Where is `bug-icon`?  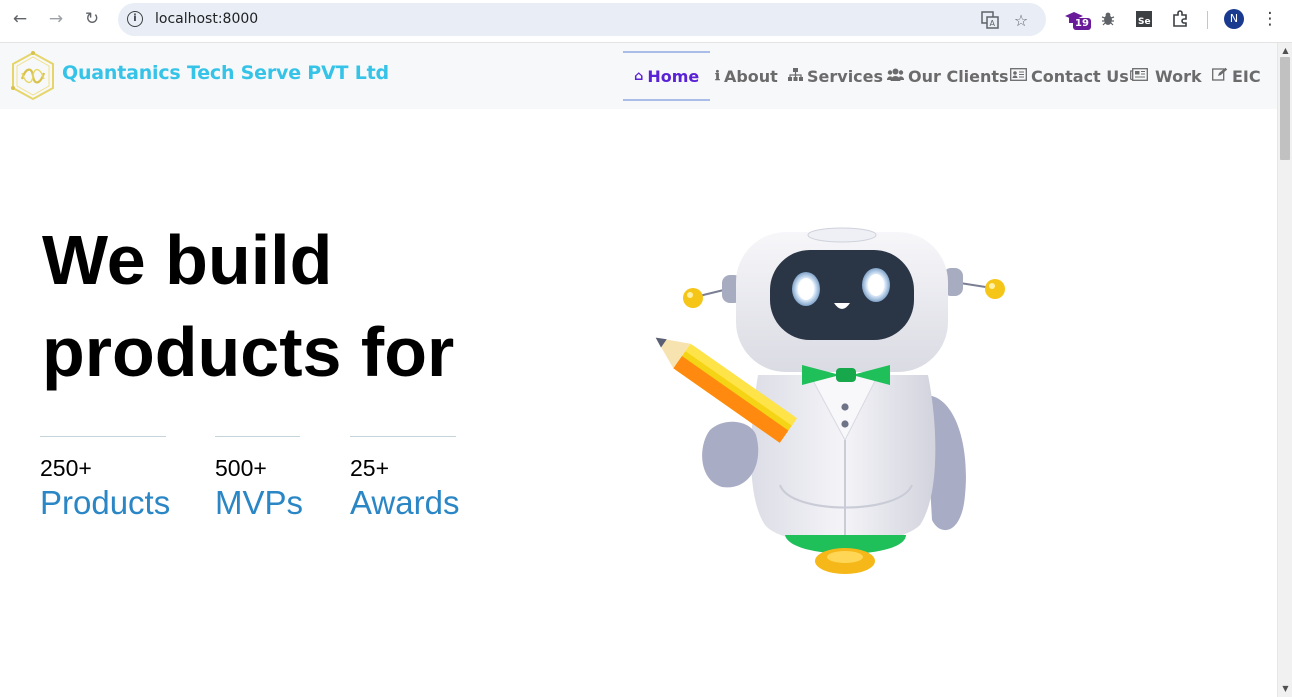
bug-icon is located at coordinates (1108, 19).